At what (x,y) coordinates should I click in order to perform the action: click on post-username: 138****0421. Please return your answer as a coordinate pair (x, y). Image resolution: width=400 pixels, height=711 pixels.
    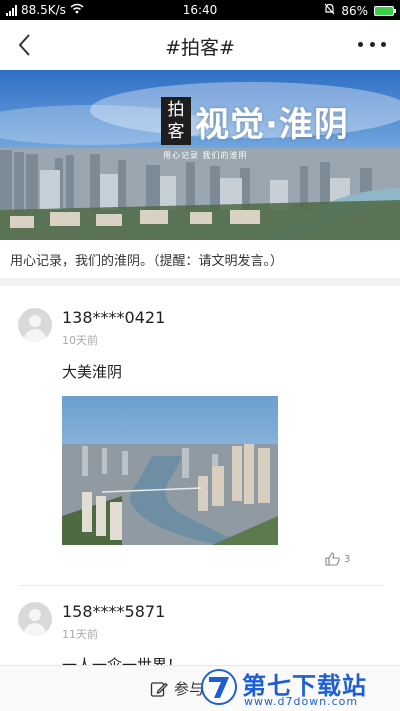
    Looking at the image, I should click on (113, 317).